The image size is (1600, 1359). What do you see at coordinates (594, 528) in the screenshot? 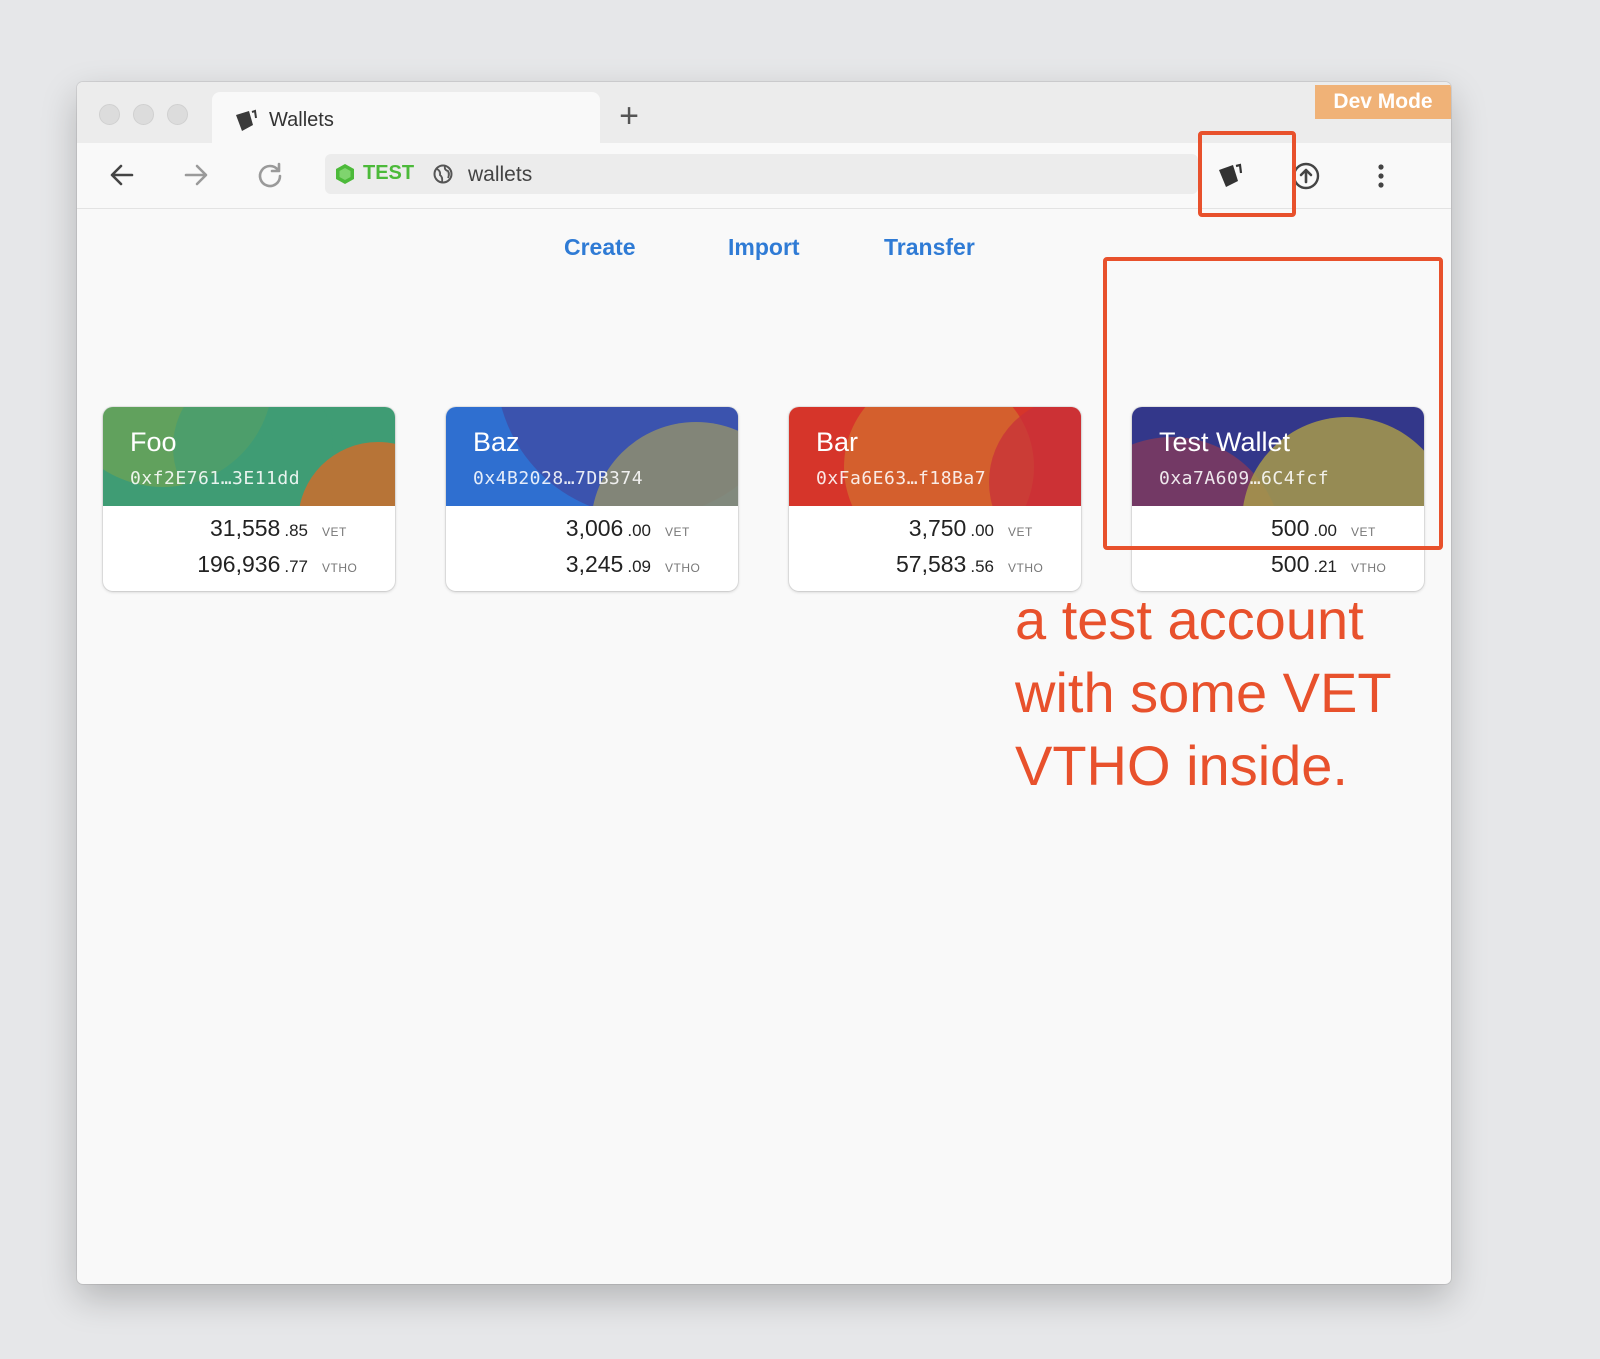
I see `vet-balance-integer: 3,006` at bounding box center [594, 528].